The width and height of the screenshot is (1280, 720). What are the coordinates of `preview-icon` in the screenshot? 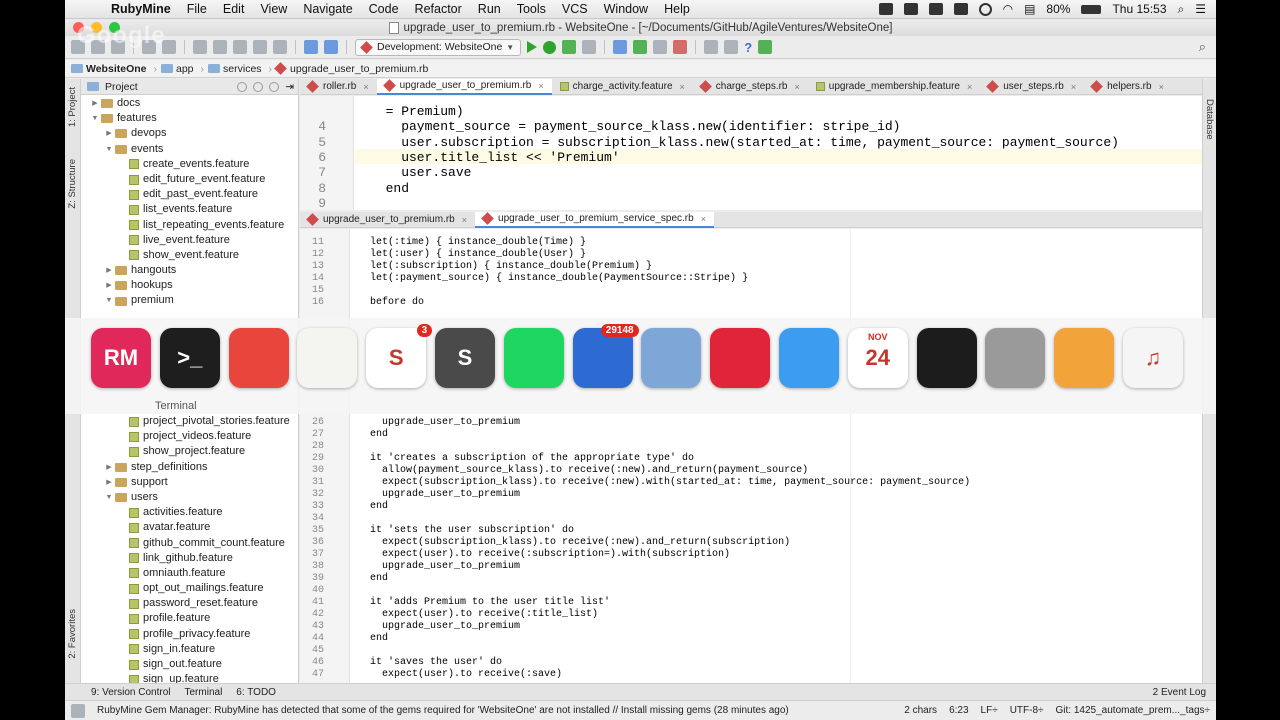 It's located at (671, 358).